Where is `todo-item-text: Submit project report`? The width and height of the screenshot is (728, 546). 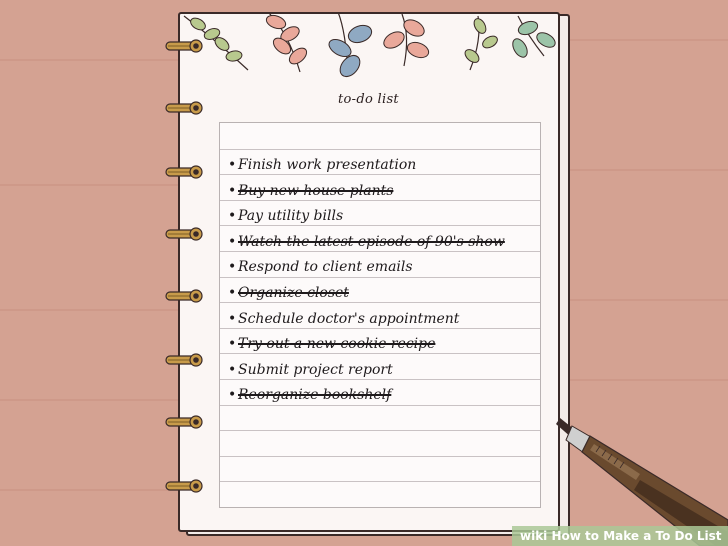
todo-item-text: Submit project report is located at coordinates (315, 369).